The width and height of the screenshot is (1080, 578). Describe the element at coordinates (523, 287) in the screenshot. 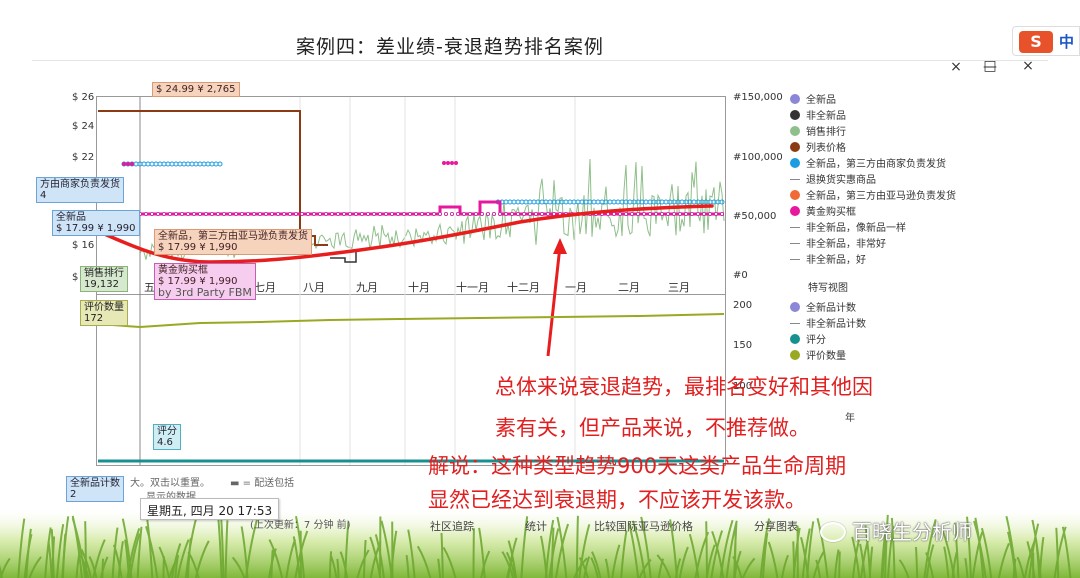

I see `month-dec: 十二月` at that location.